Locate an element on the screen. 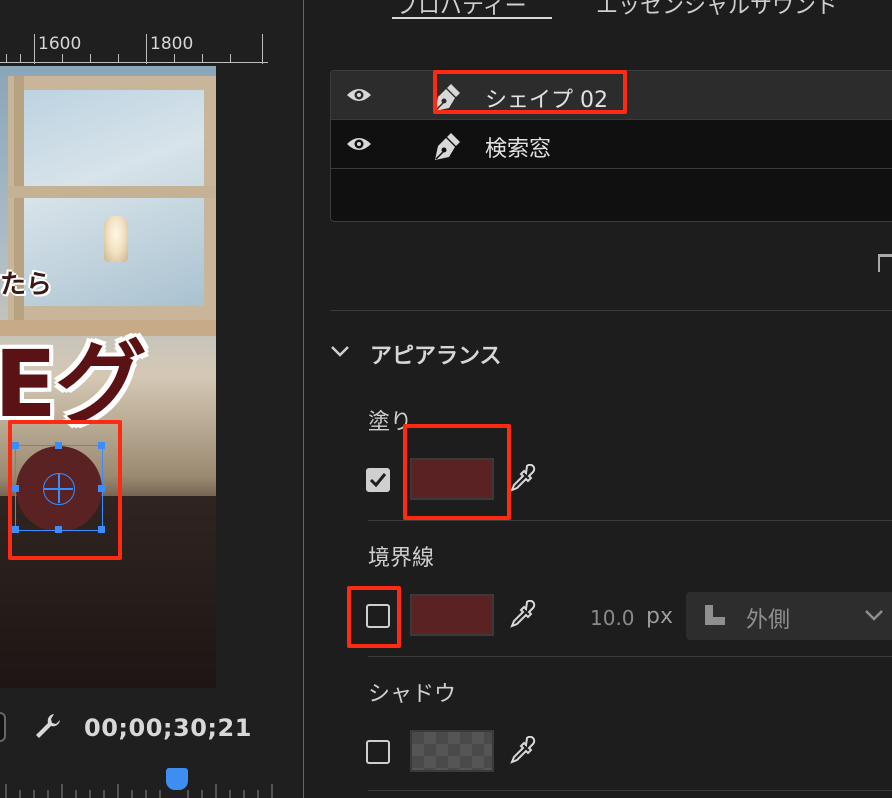  scrub-bar is located at coordinates (145, 784).